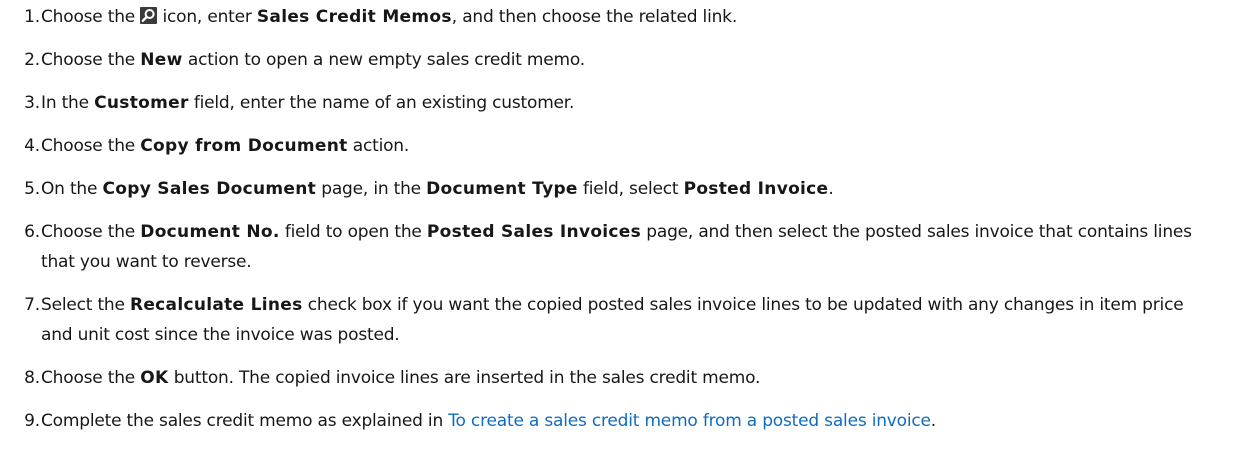 The image size is (1248, 474). I want to click on ui-element-name: OK, so click(154, 378).